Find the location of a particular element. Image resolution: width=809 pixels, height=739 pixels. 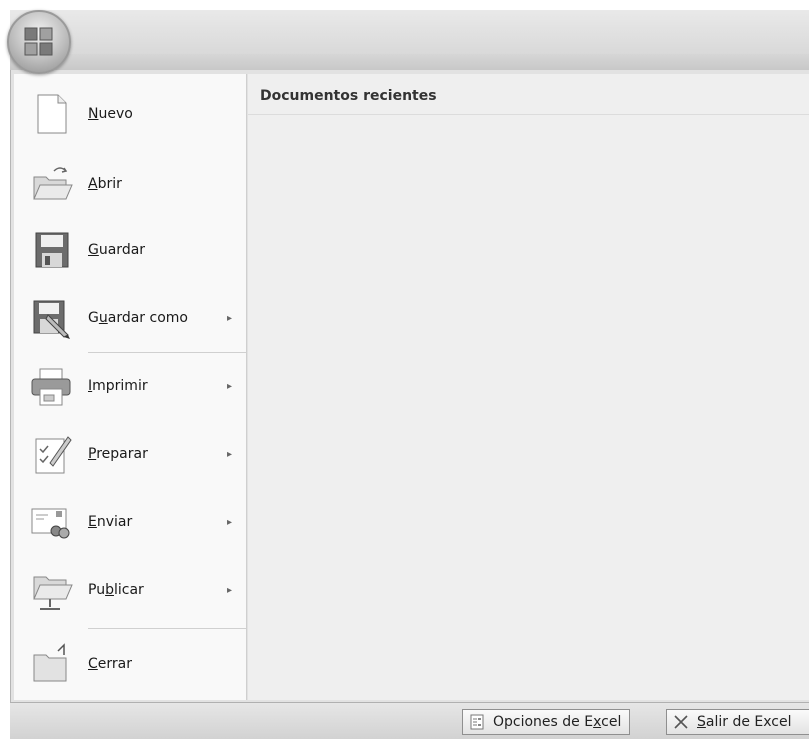

excel-options-label: Opciones de Excel is located at coordinates (557, 722).